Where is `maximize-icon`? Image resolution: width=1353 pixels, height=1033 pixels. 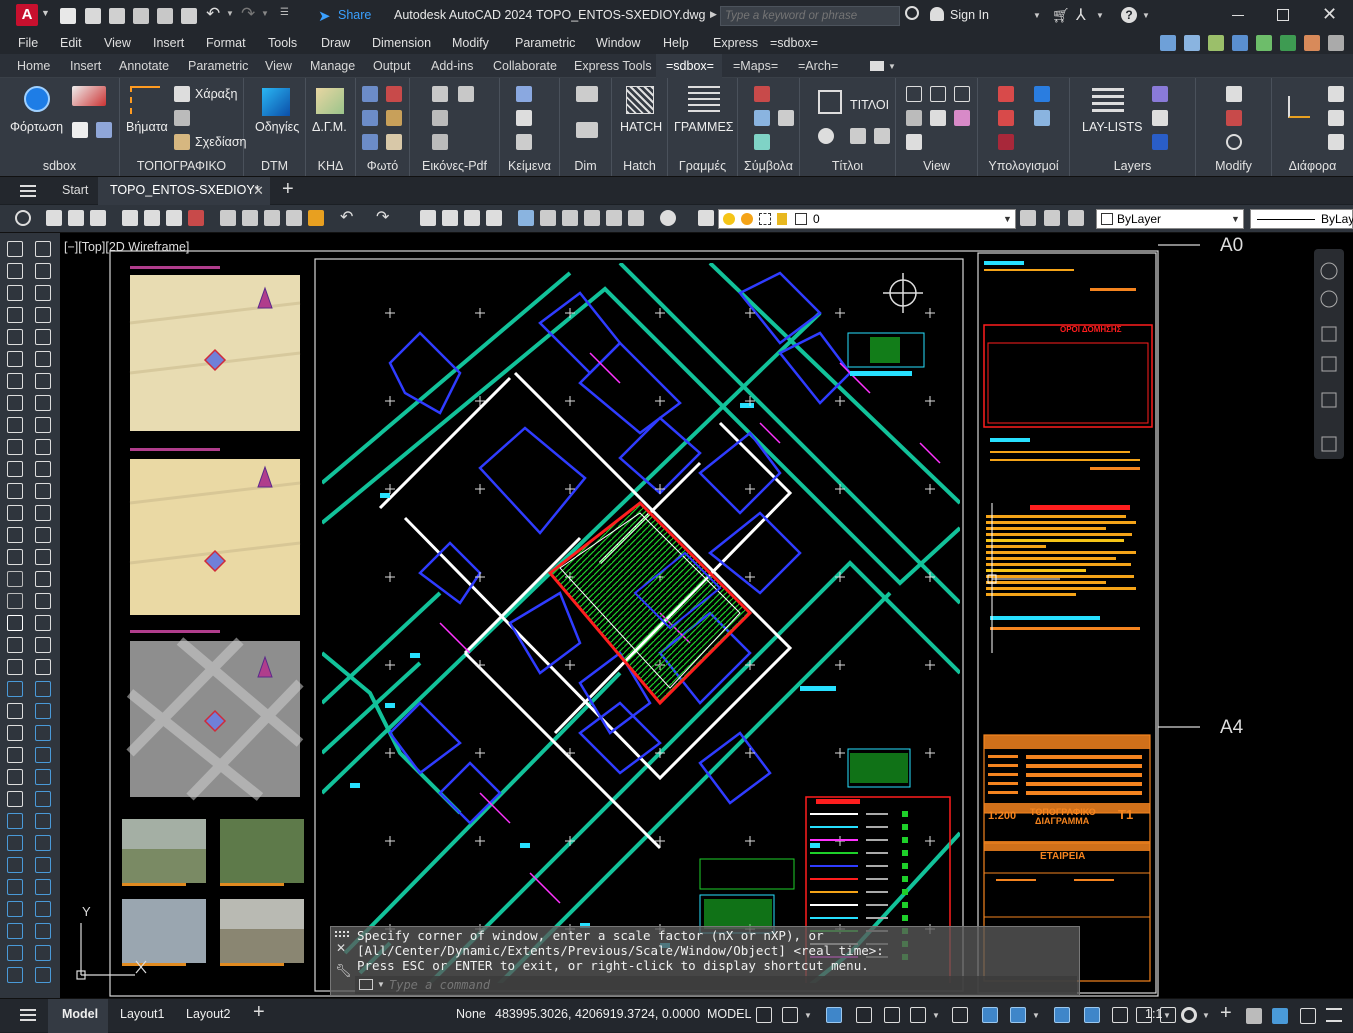 maximize-icon is located at coordinates (1283, 15).